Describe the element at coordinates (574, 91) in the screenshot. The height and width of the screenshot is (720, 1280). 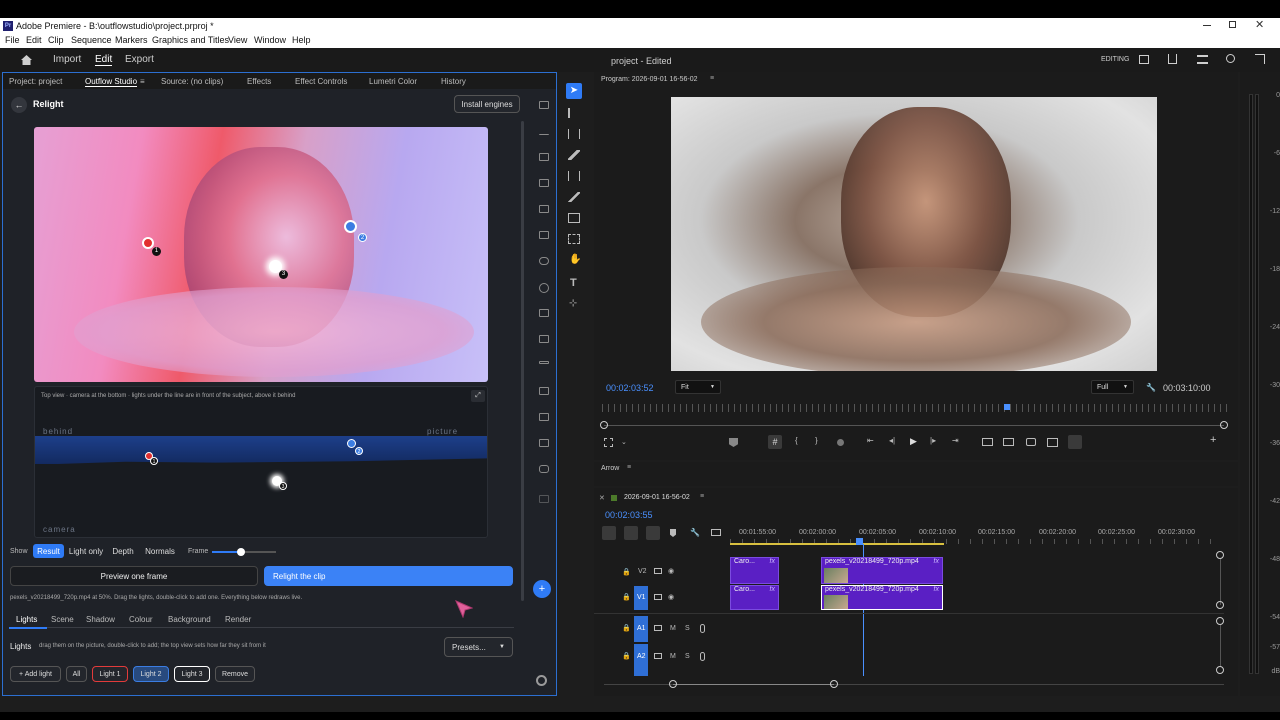
I see `selection-tool-icon: ➤` at that location.